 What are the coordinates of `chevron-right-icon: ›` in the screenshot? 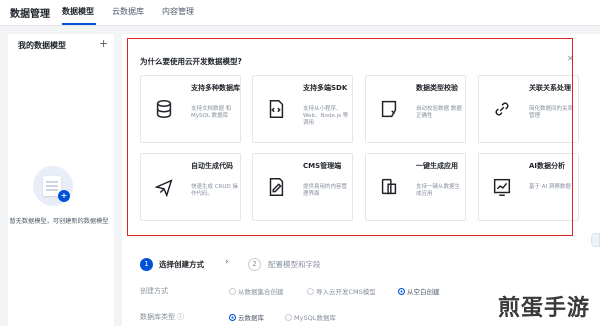 It's located at (227, 262).